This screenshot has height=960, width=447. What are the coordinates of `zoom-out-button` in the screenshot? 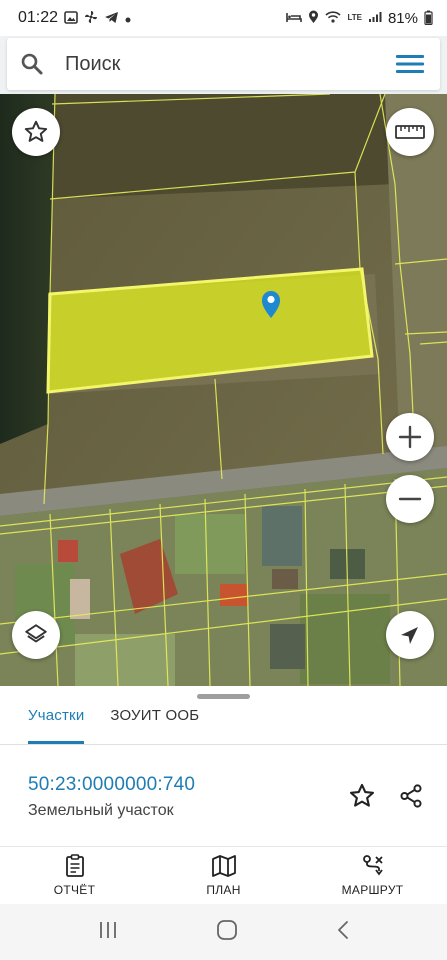 It's located at (410, 499).